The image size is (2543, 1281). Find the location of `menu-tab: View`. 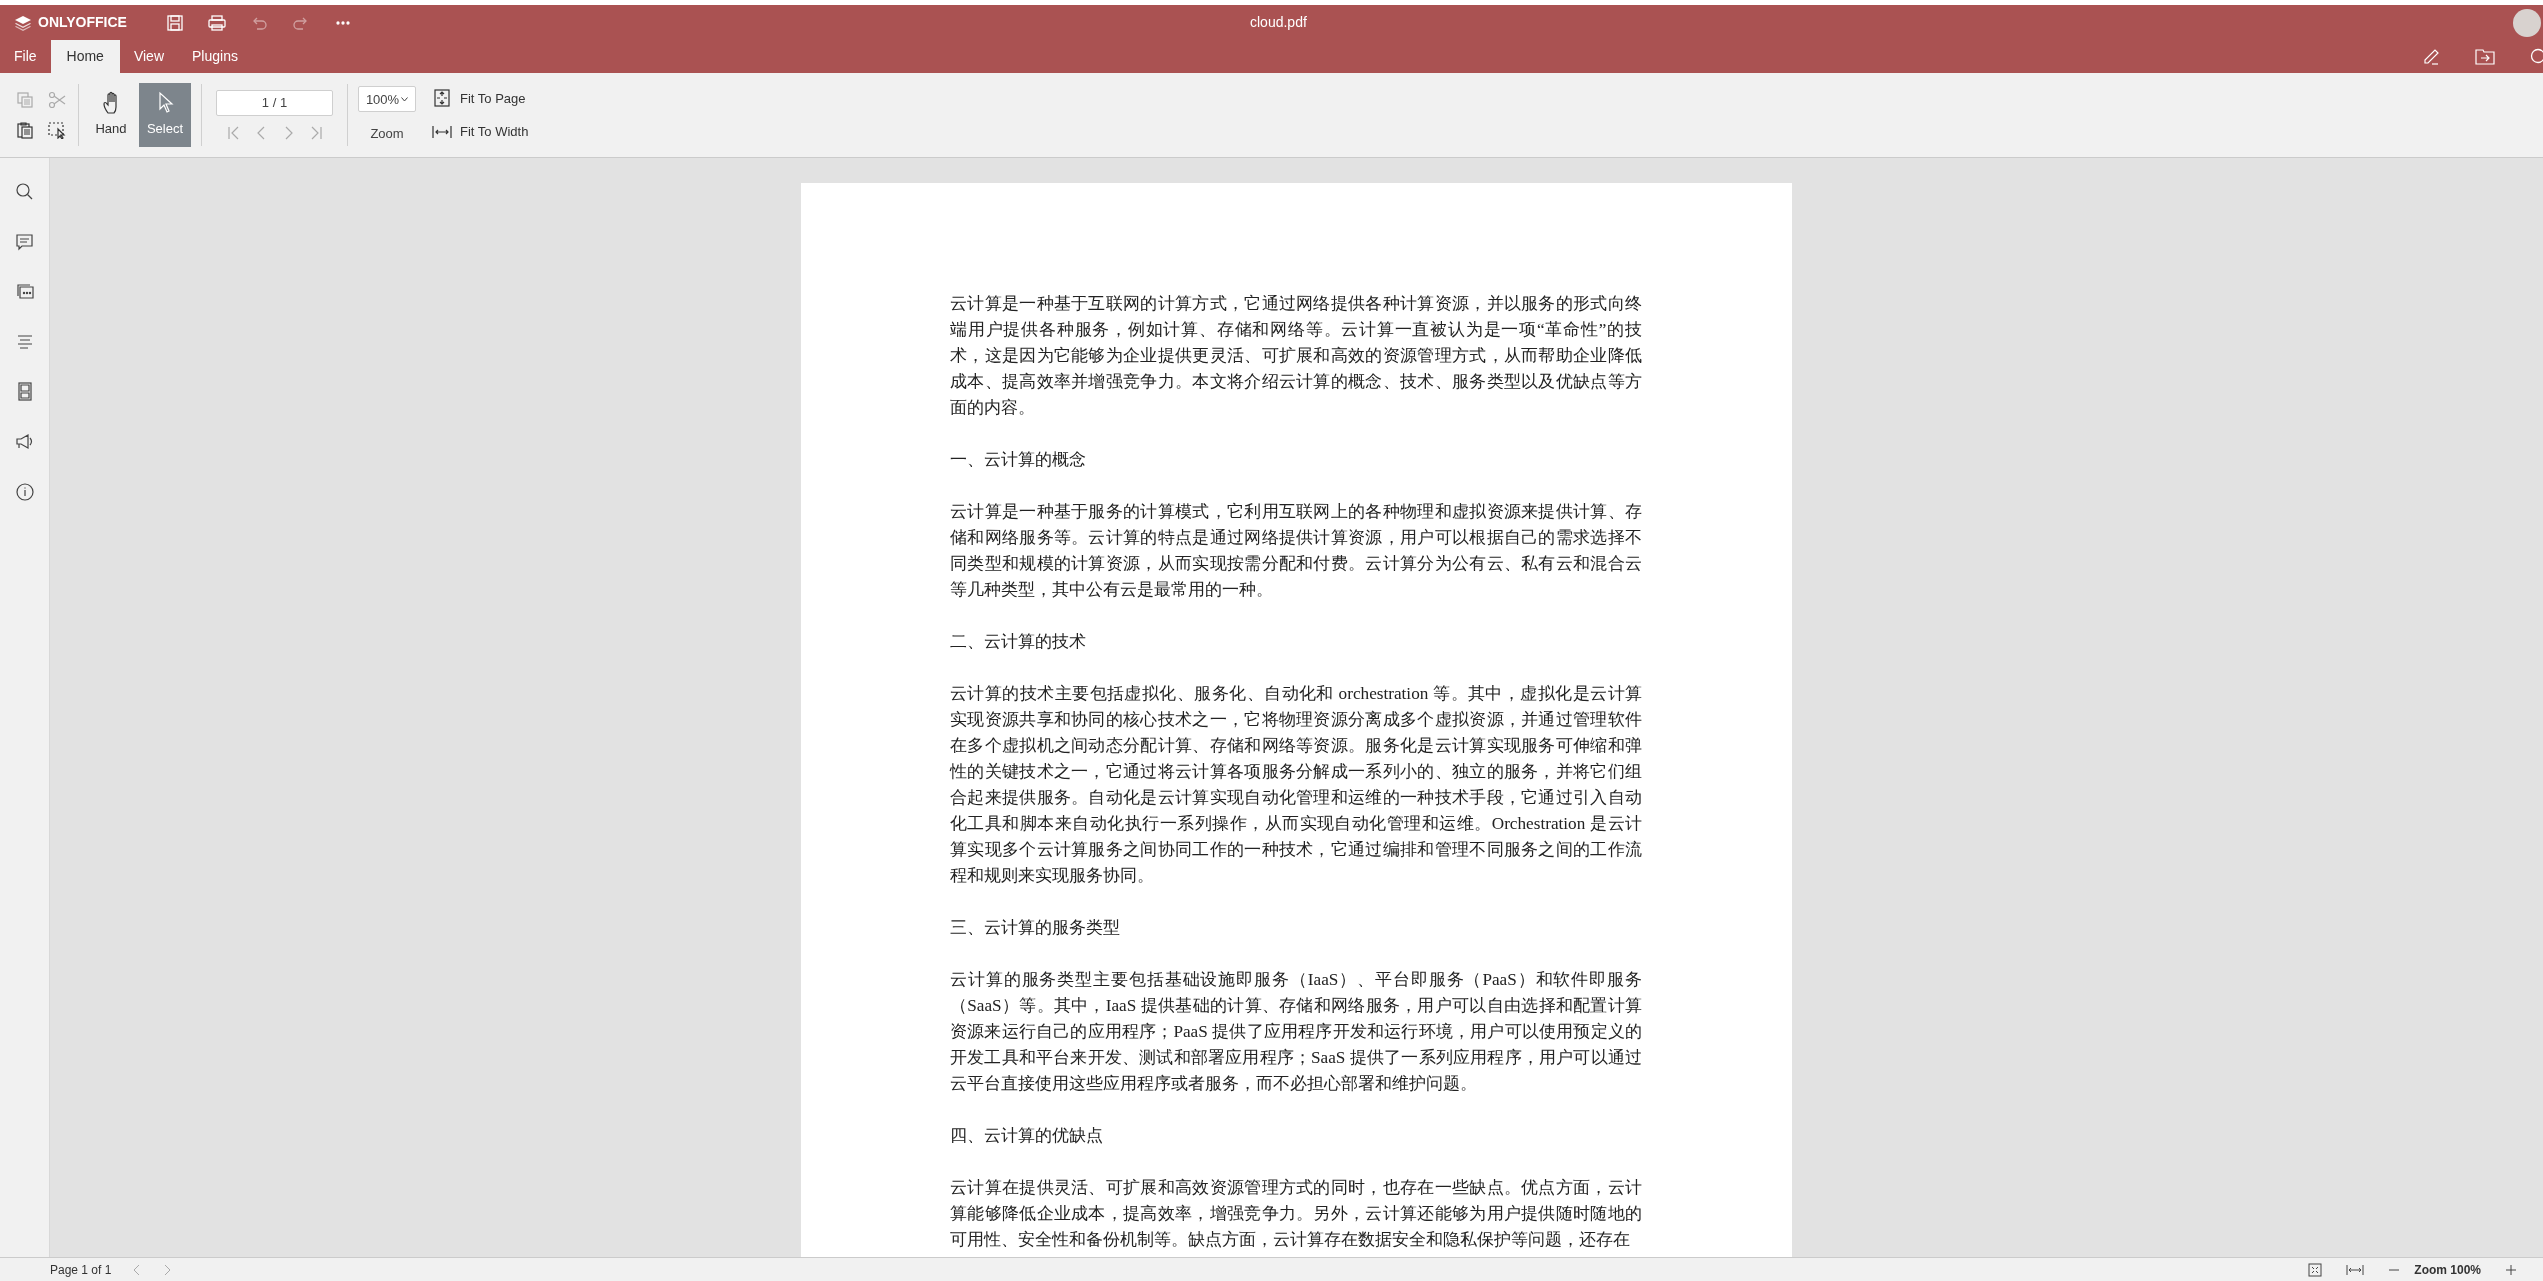

menu-tab: View is located at coordinates (148, 56).